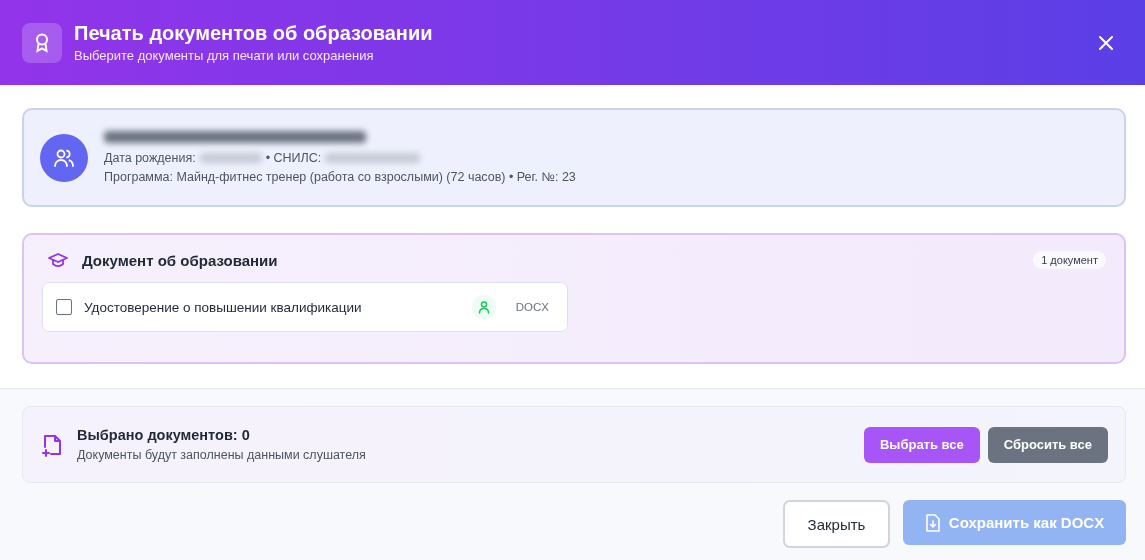  I want to click on selected-count: Выбрано документов: 0, so click(164, 435).